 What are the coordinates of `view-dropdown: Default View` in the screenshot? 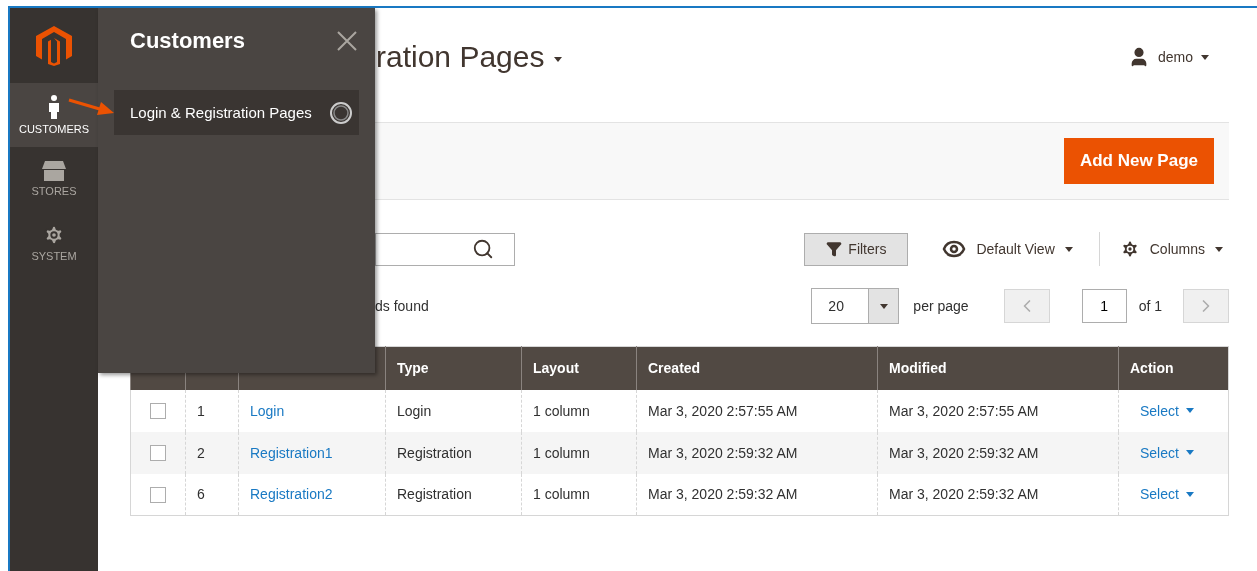 It's located at (1007, 249).